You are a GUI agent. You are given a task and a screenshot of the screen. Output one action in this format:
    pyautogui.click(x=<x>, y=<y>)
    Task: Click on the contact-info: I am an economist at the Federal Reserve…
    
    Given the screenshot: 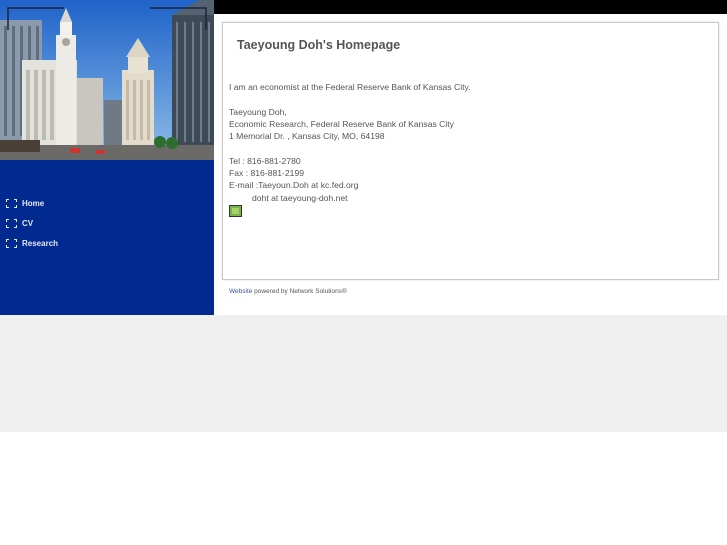 What is the action you would take?
    pyautogui.click(x=350, y=149)
    